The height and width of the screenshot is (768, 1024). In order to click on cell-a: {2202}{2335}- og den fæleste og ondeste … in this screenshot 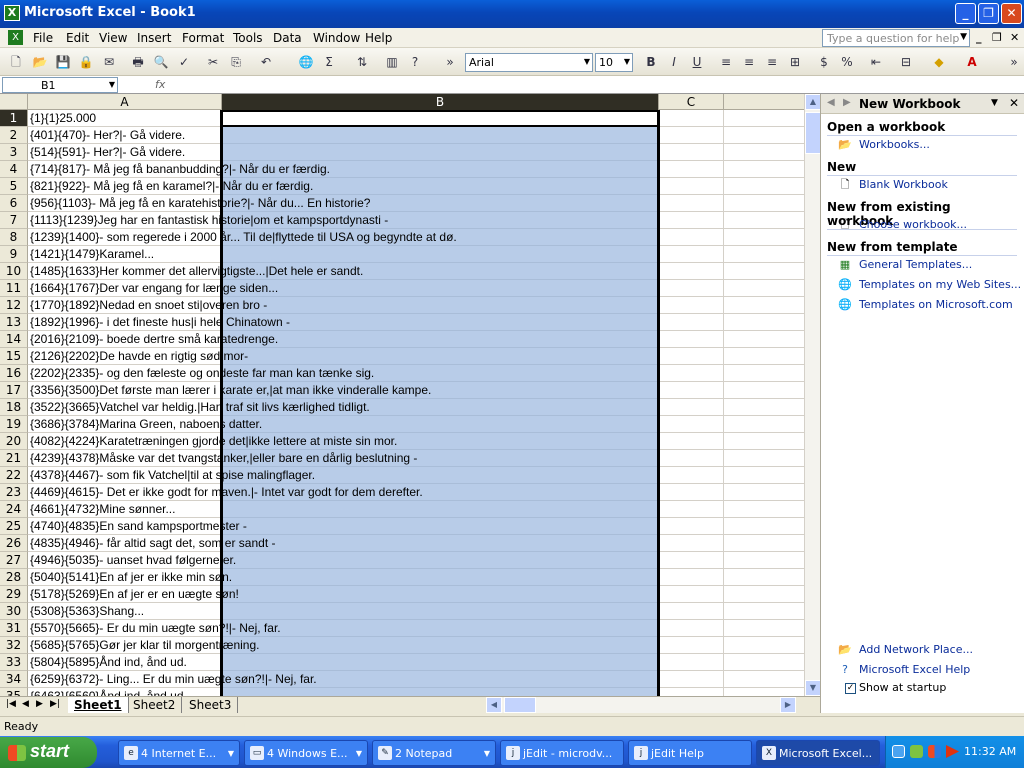, I will do `click(201, 373)`.